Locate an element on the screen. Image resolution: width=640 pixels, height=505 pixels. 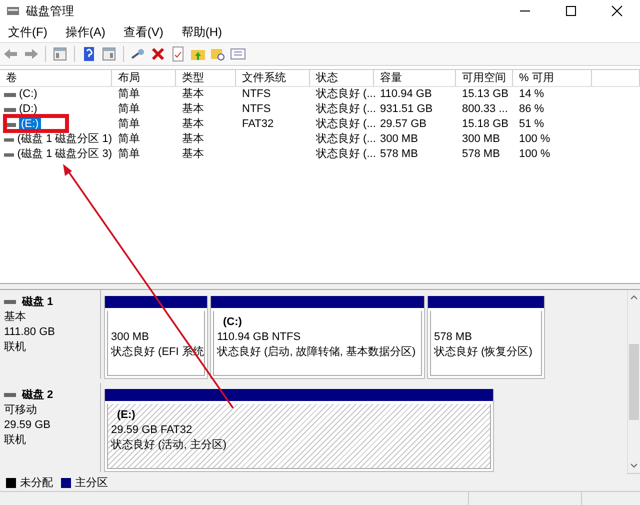
column-header: 可用空间 is located at coordinates (484, 78).